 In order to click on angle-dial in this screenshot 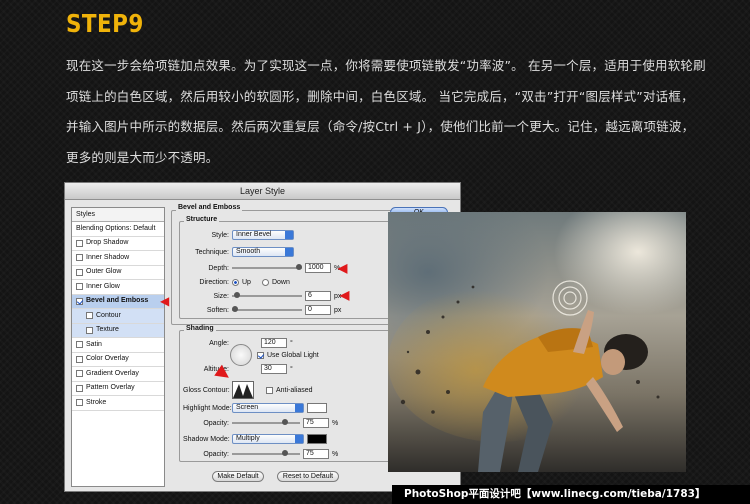, I will do `click(241, 355)`.